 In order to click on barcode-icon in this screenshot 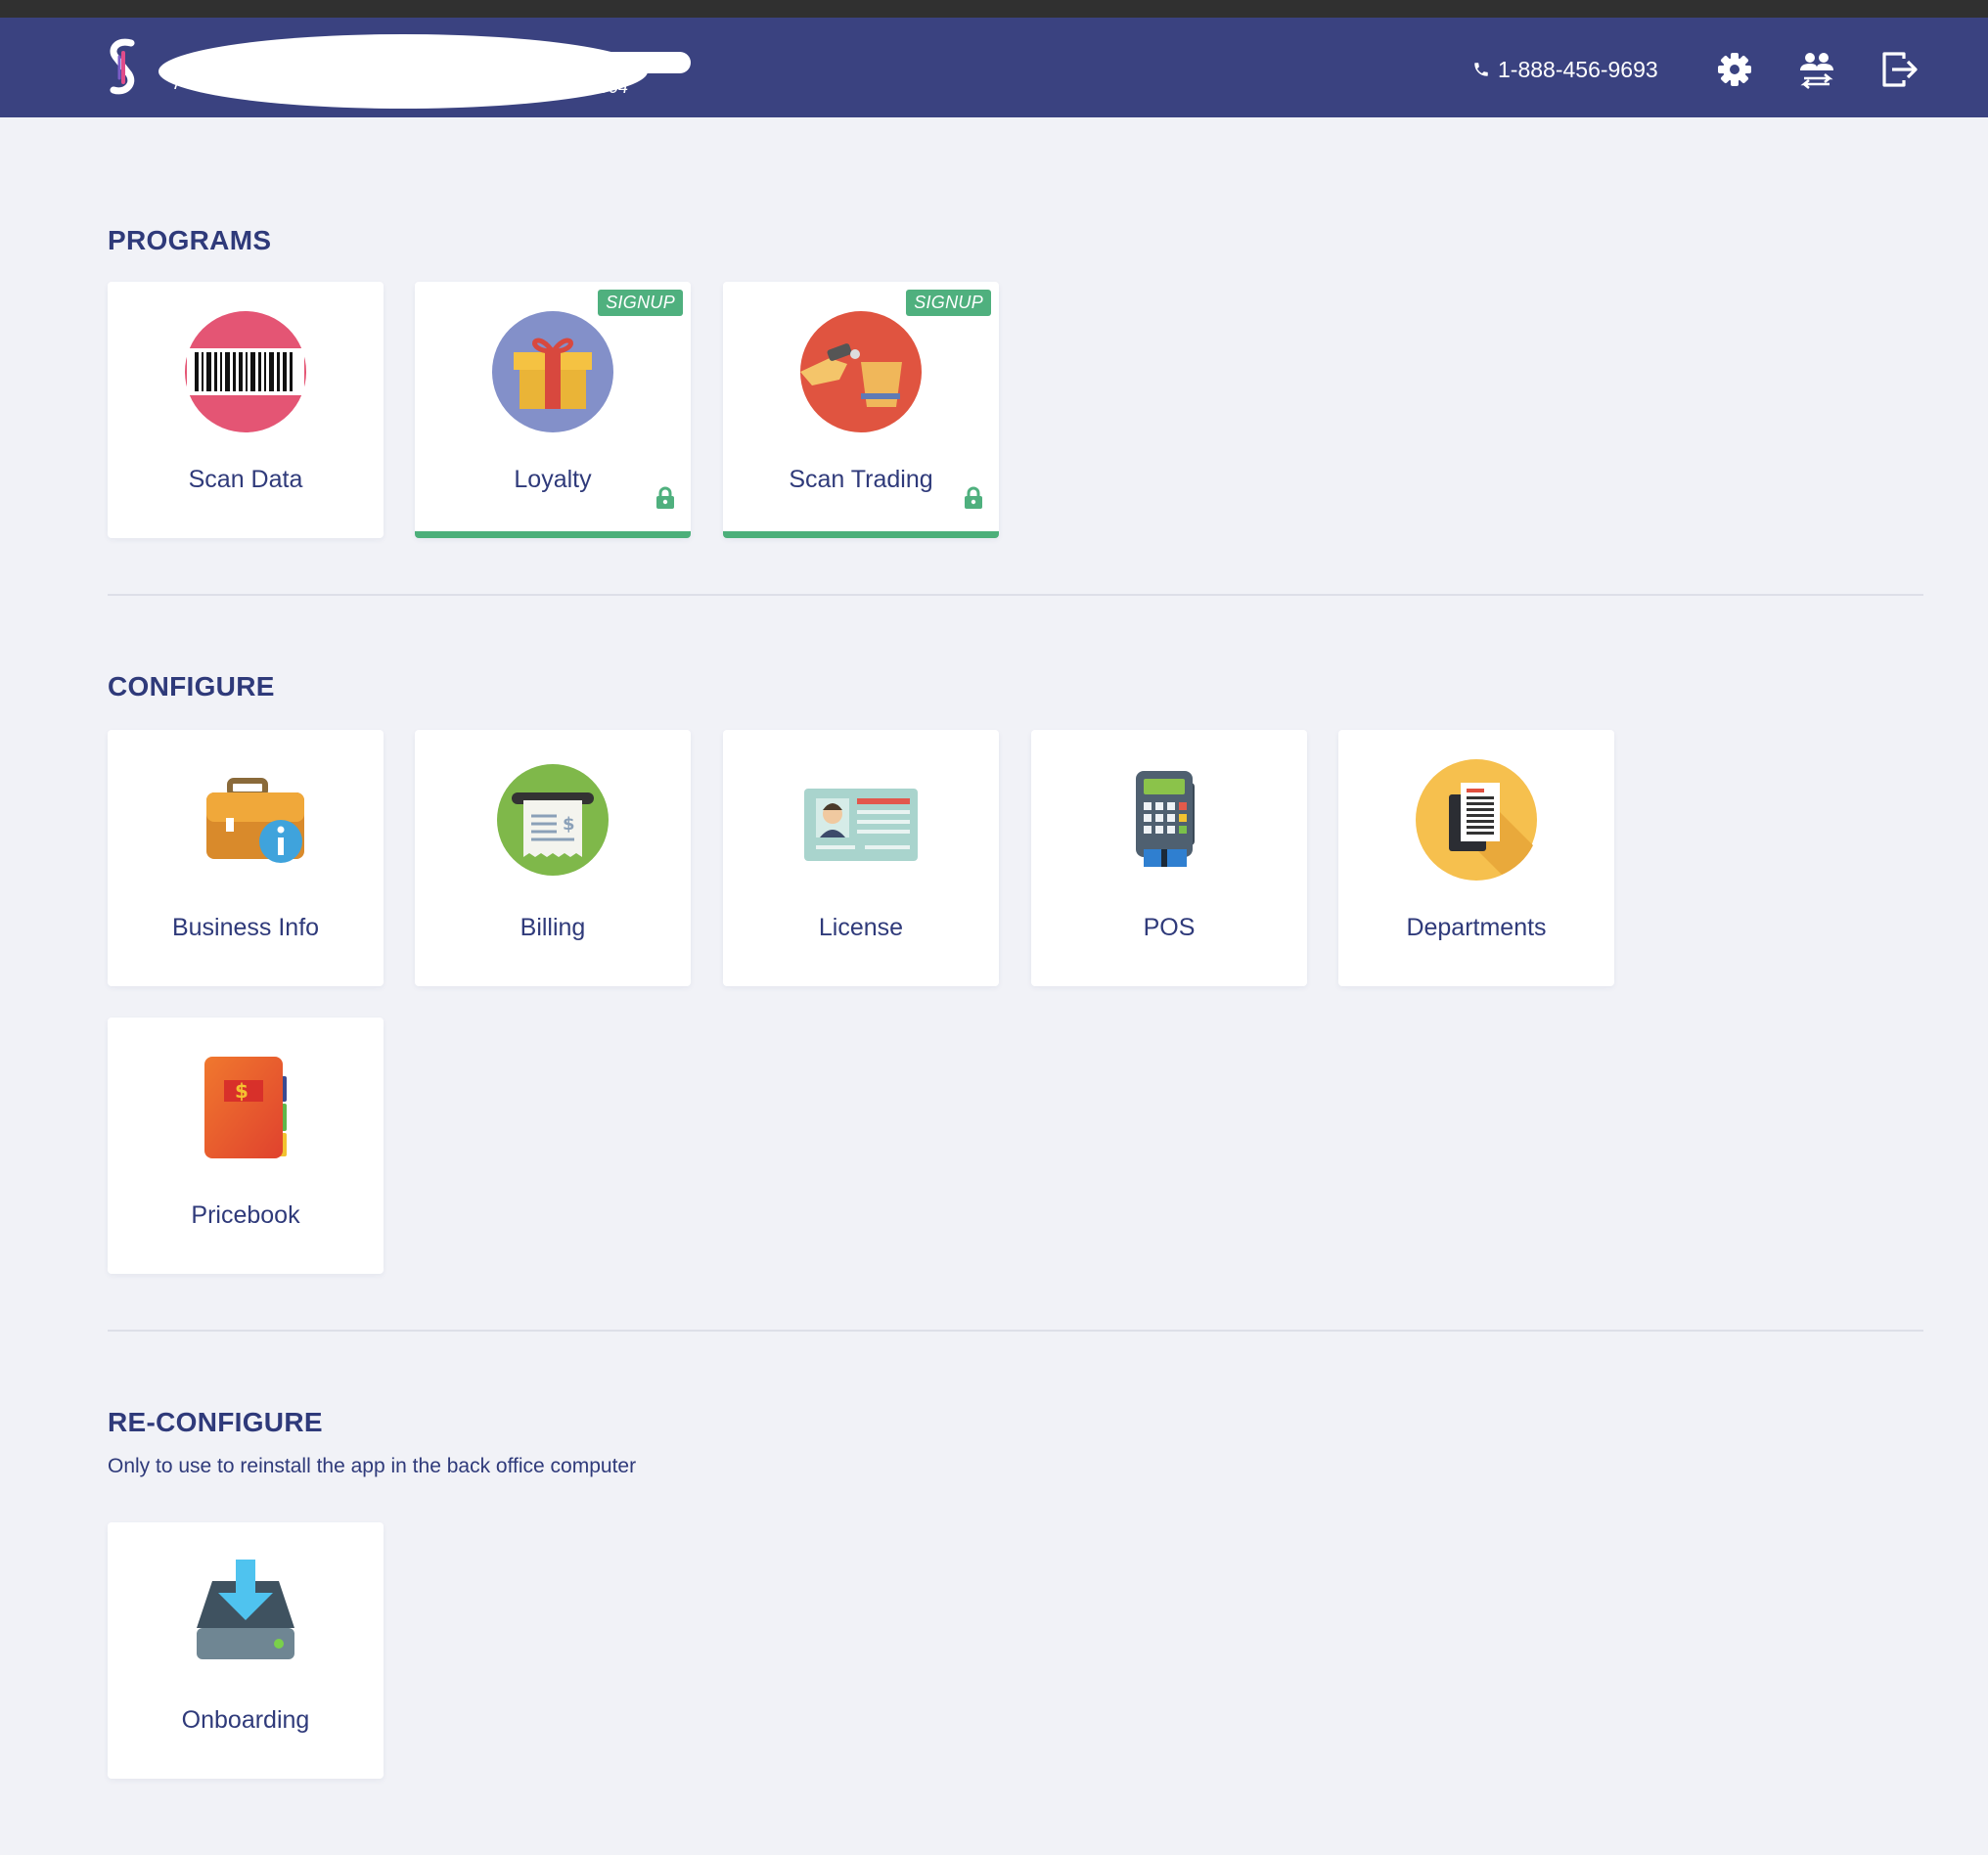, I will do `click(246, 371)`.